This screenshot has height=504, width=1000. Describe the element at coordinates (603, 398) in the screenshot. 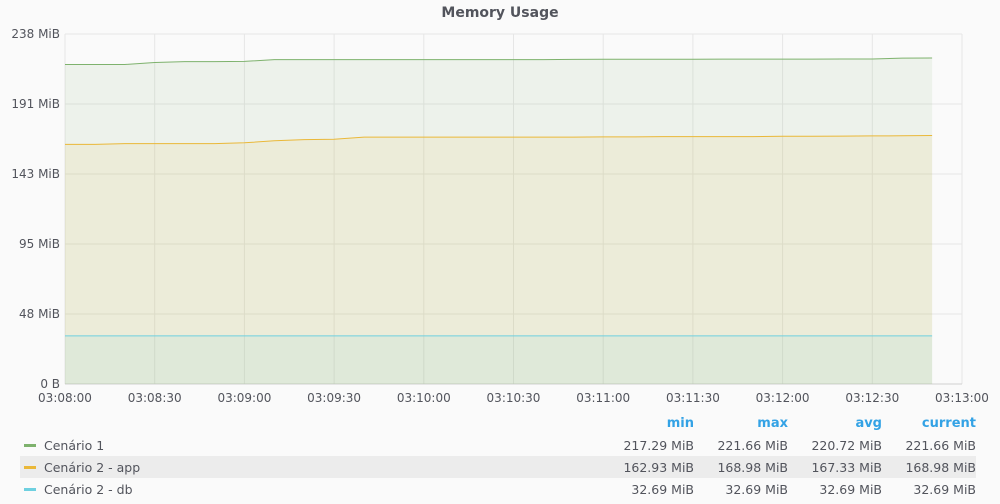

I see `x-tick-label: 03:11:00` at that location.